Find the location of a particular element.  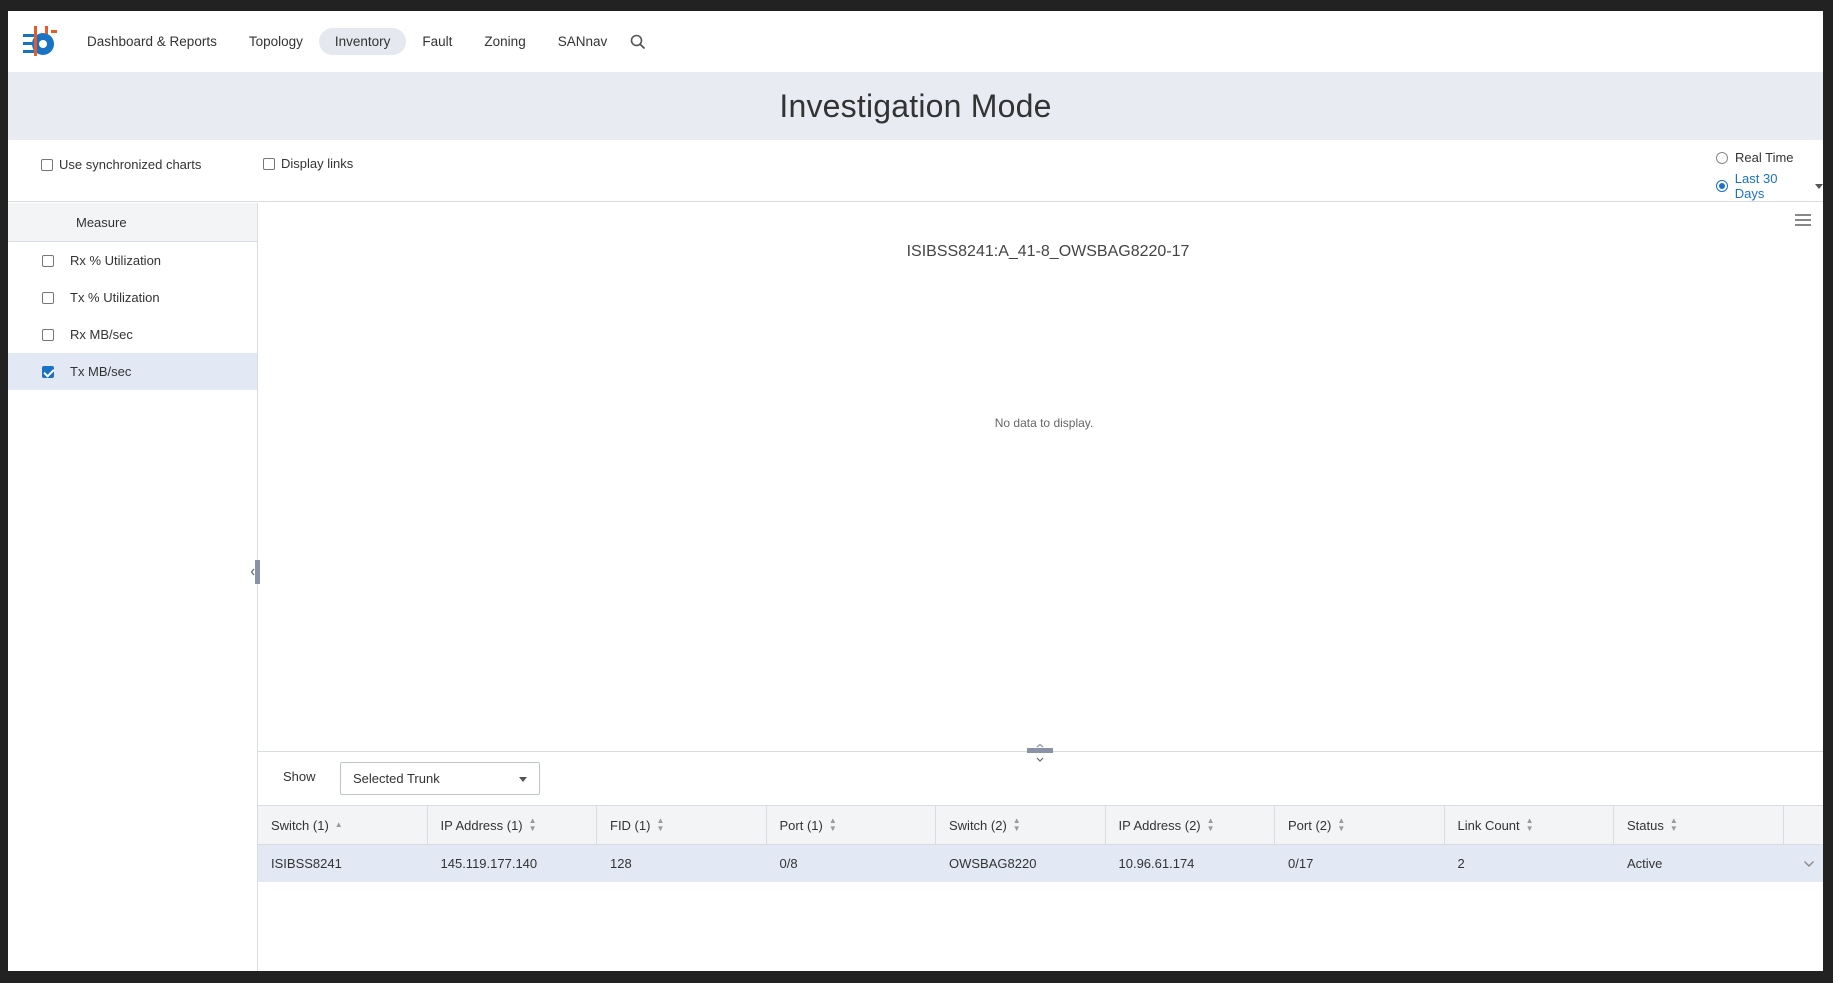

row-expand is located at coordinates (1804, 863).